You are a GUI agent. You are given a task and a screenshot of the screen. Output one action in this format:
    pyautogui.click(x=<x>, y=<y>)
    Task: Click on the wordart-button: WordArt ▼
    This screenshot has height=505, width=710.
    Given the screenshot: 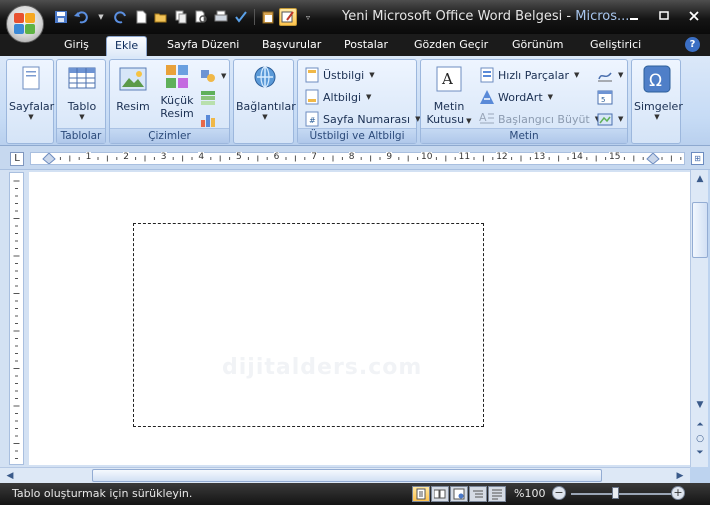 What is the action you would take?
    pyautogui.click(x=516, y=97)
    